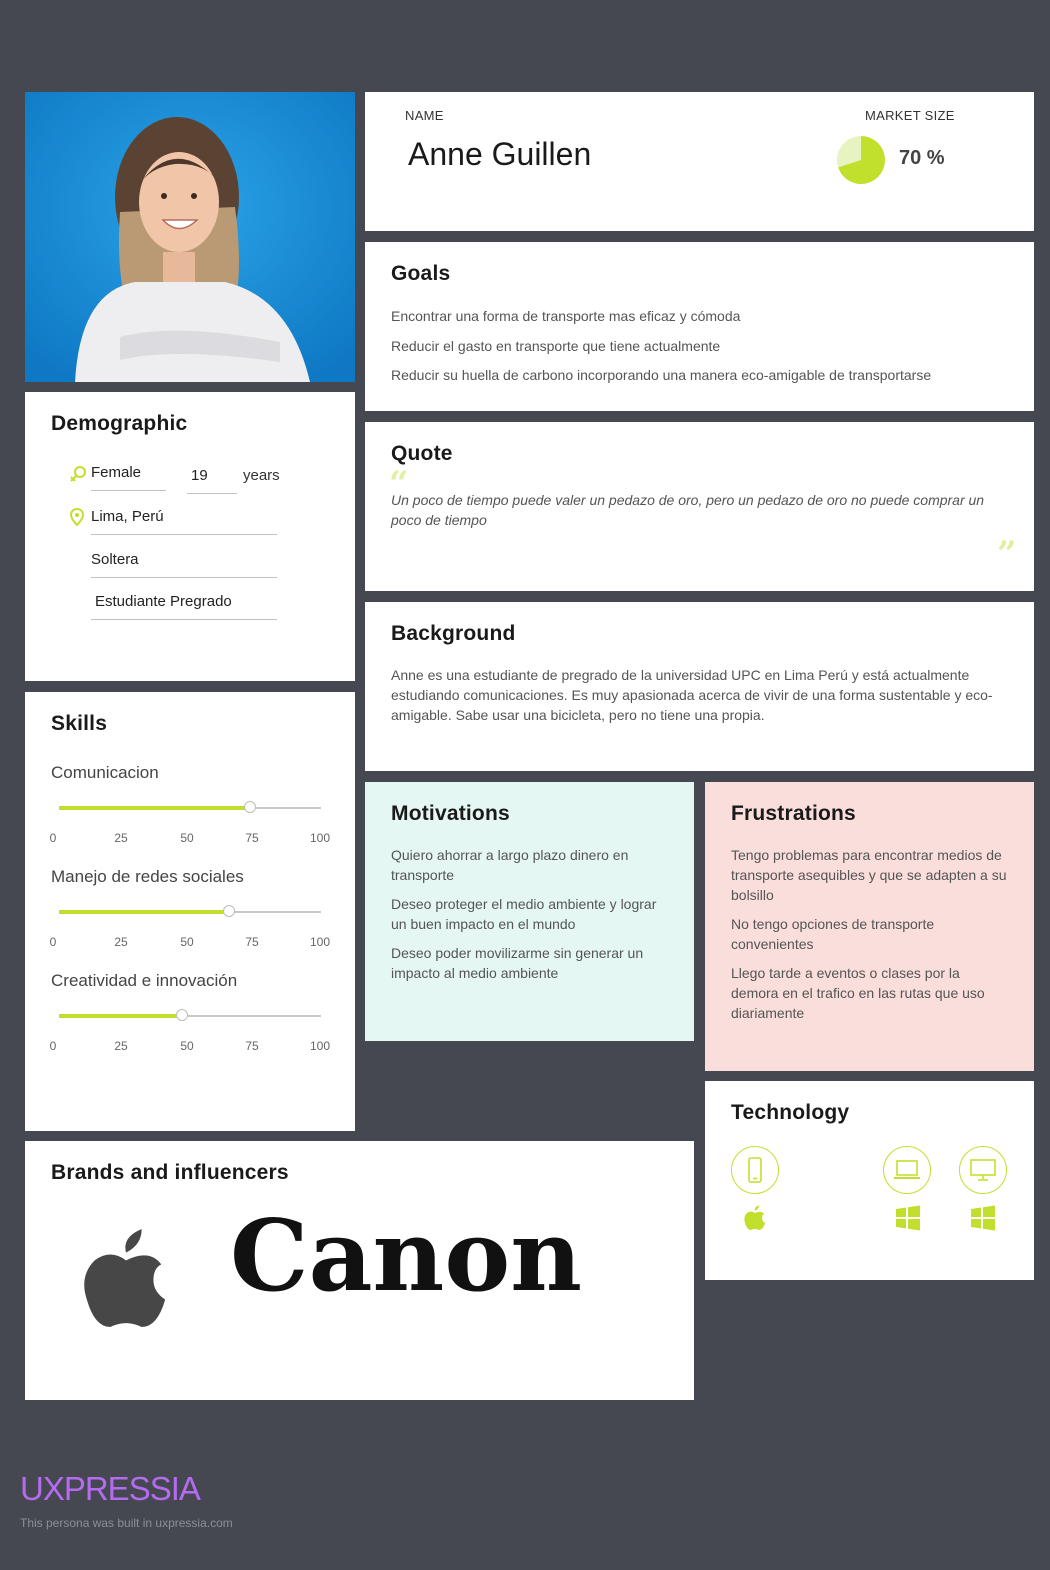 Image resolution: width=1050 pixels, height=1570 pixels. What do you see at coordinates (861, 160) in the screenshot?
I see `market-size-pie` at bounding box center [861, 160].